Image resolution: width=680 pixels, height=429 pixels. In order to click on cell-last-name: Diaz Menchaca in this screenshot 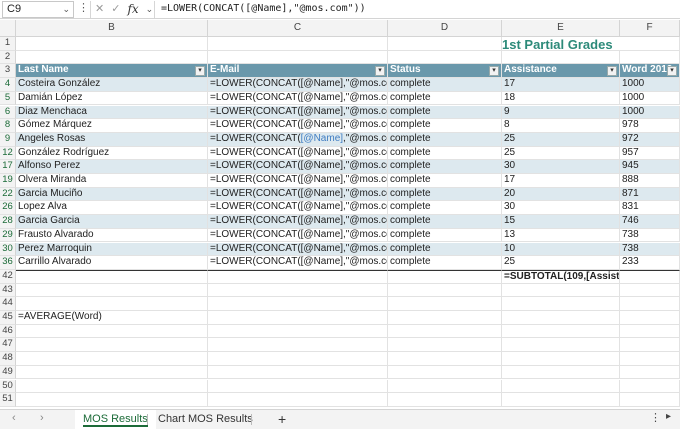, I will do `click(112, 112)`.